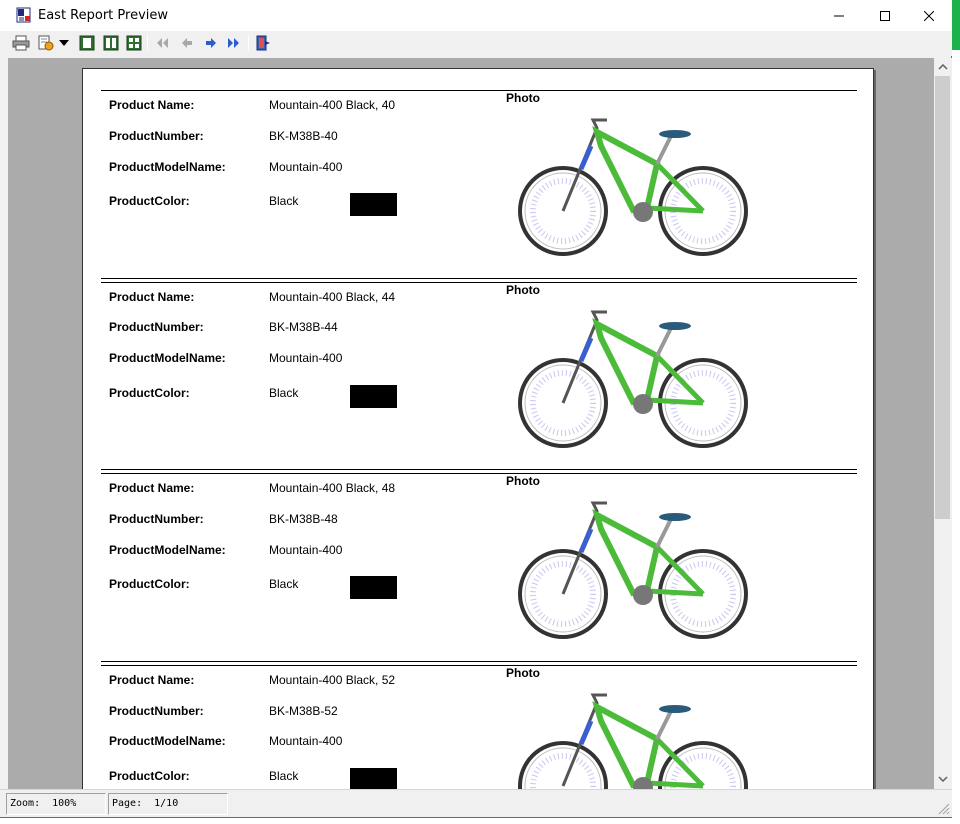 The height and width of the screenshot is (824, 960). What do you see at coordinates (476, 803) in the screenshot?
I see `status-bar: Zoom: 100% Page: 1/10` at bounding box center [476, 803].